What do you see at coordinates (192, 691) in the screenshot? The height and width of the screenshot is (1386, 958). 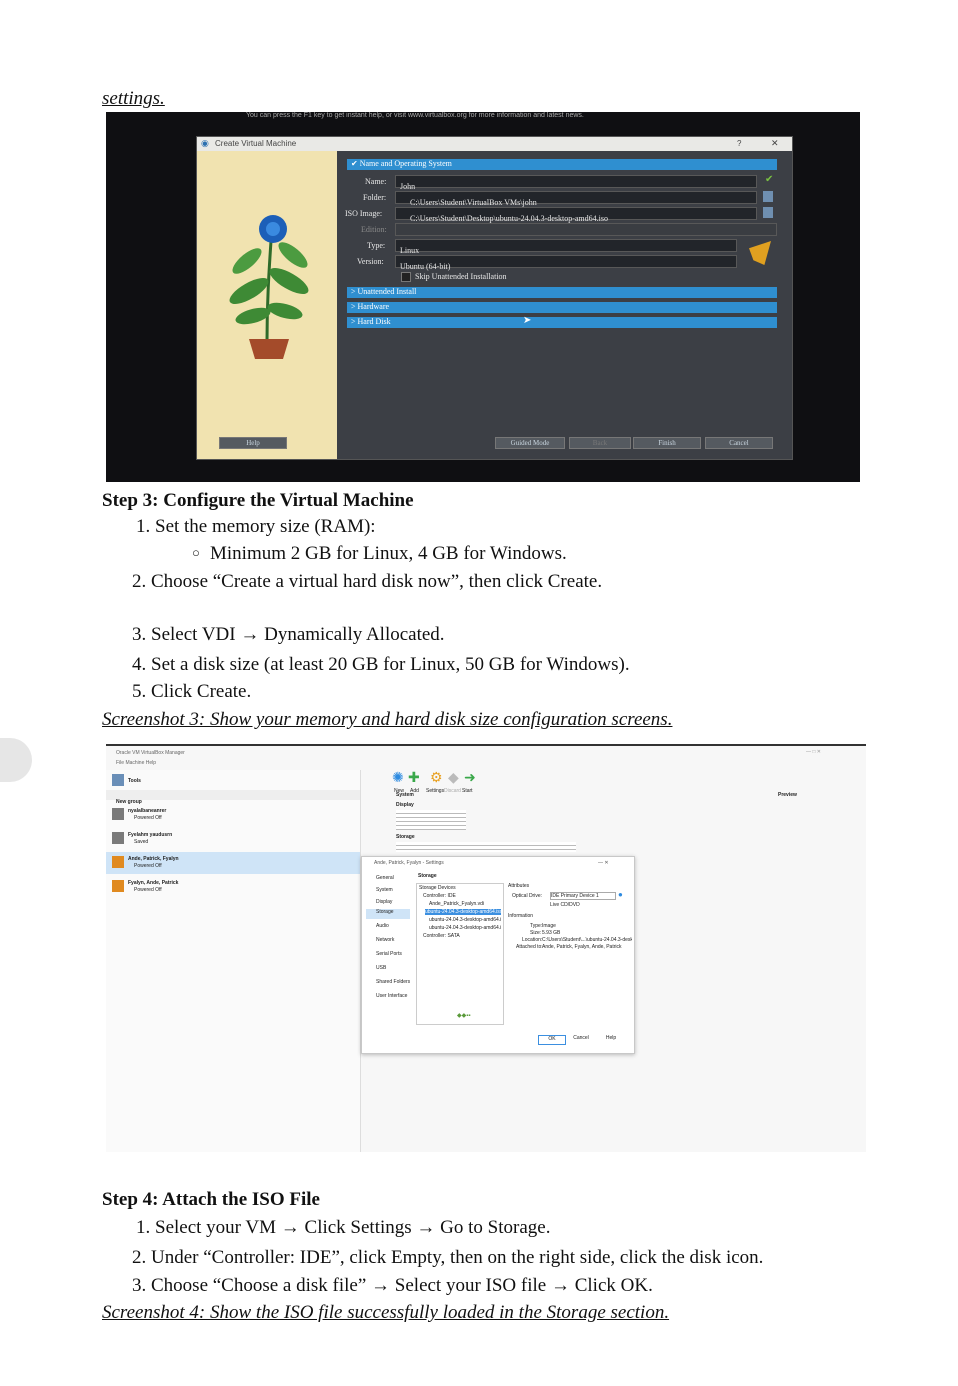 I see `step3-item5: 5. Click Create.` at bounding box center [192, 691].